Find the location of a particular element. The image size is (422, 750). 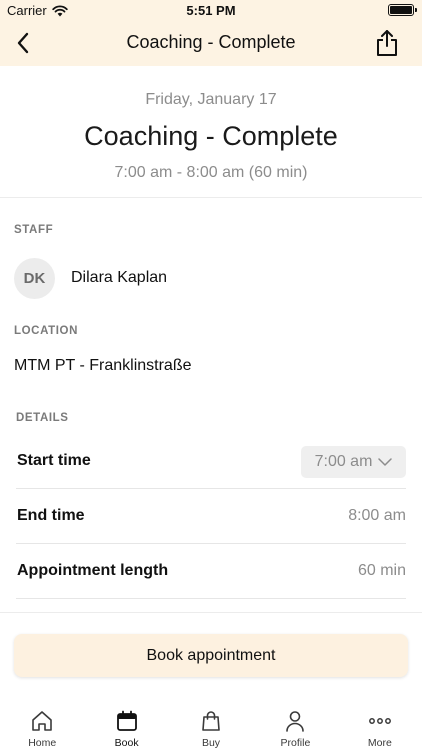

staff-name: Dilara Kaplan is located at coordinates (119, 277).